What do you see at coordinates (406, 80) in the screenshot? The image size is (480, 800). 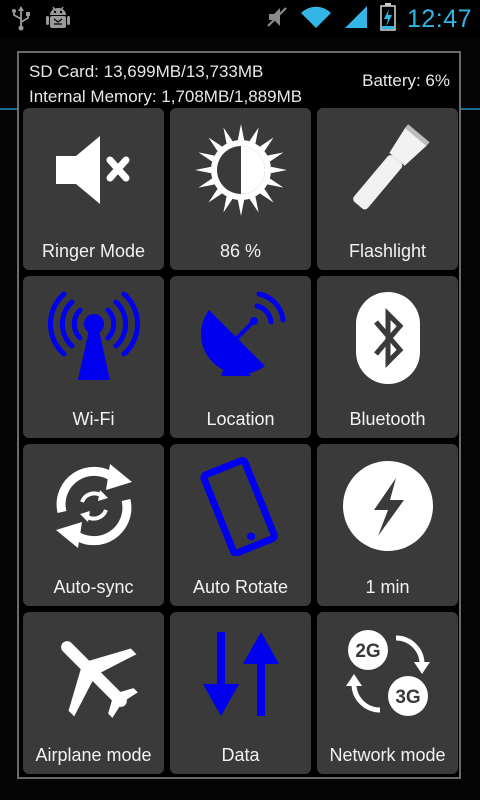 I see `battery-level: Battery: 6%` at bounding box center [406, 80].